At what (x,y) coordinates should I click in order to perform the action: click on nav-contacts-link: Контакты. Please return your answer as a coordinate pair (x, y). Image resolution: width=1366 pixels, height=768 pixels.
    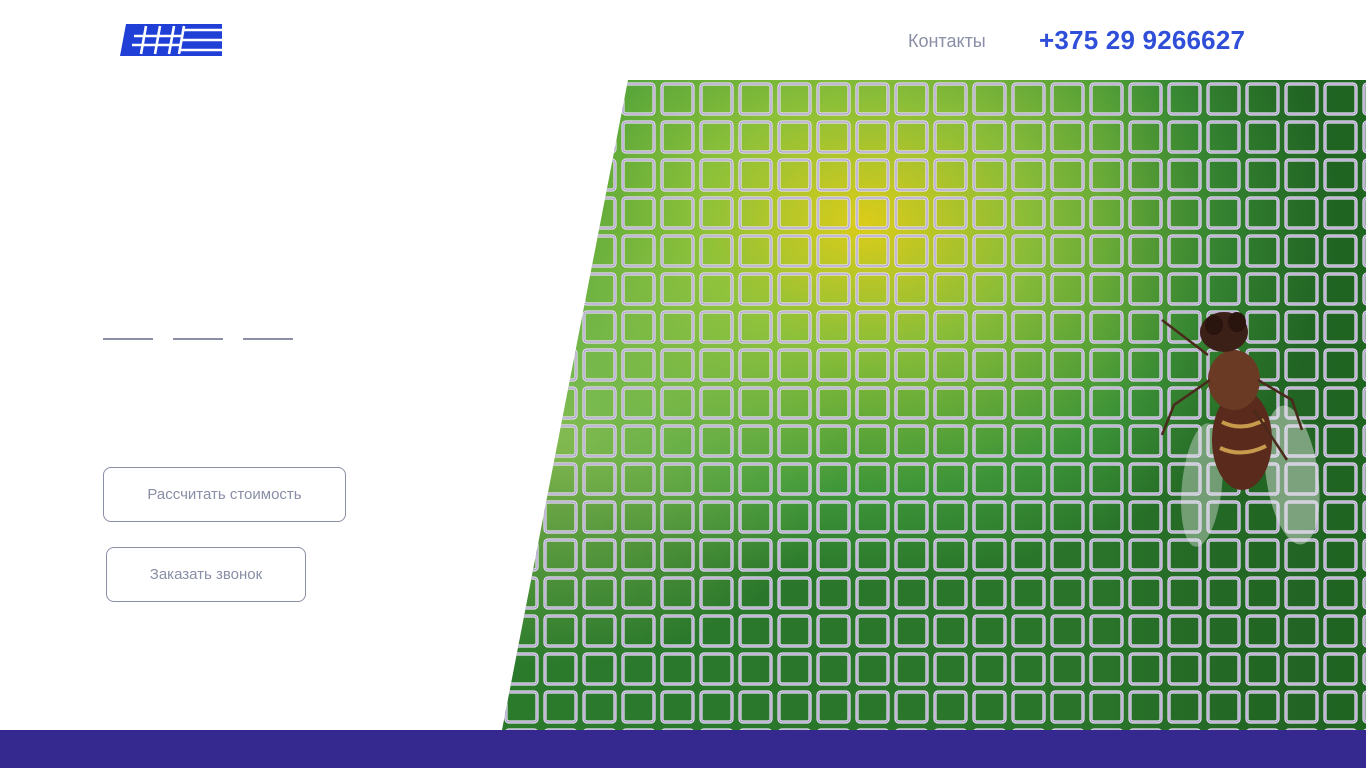
    Looking at the image, I should click on (947, 41).